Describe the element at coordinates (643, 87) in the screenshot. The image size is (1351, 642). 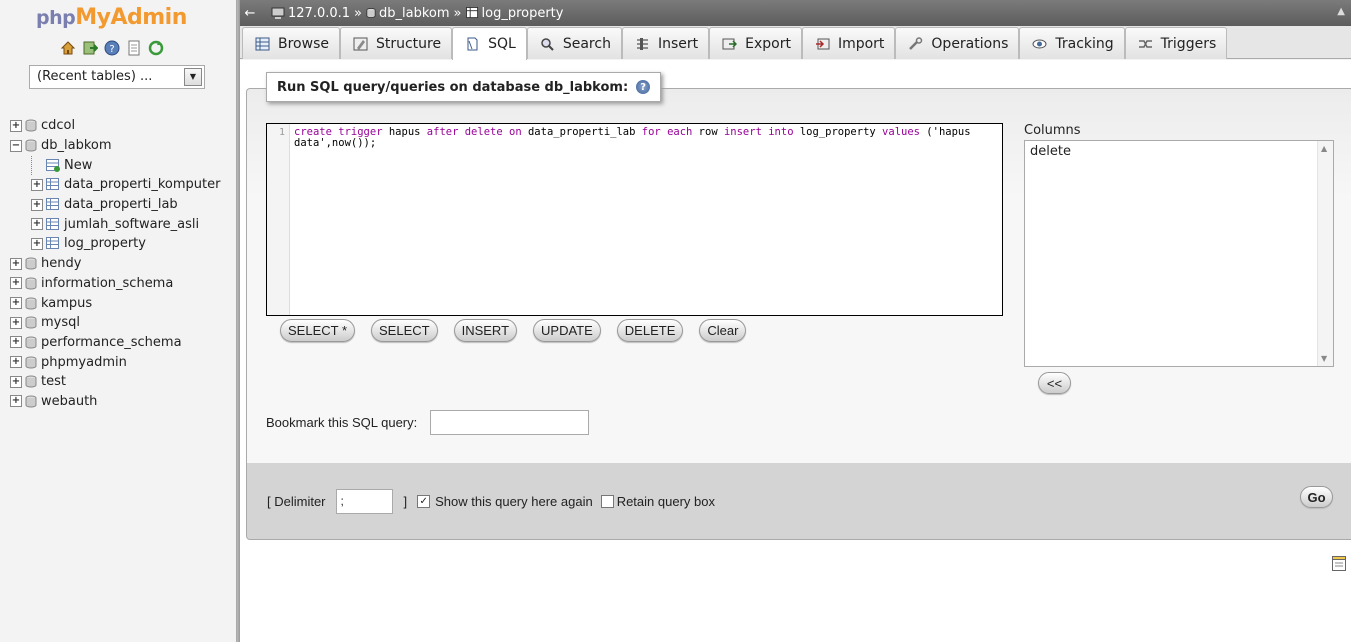
I see `help-icon: ?` at that location.